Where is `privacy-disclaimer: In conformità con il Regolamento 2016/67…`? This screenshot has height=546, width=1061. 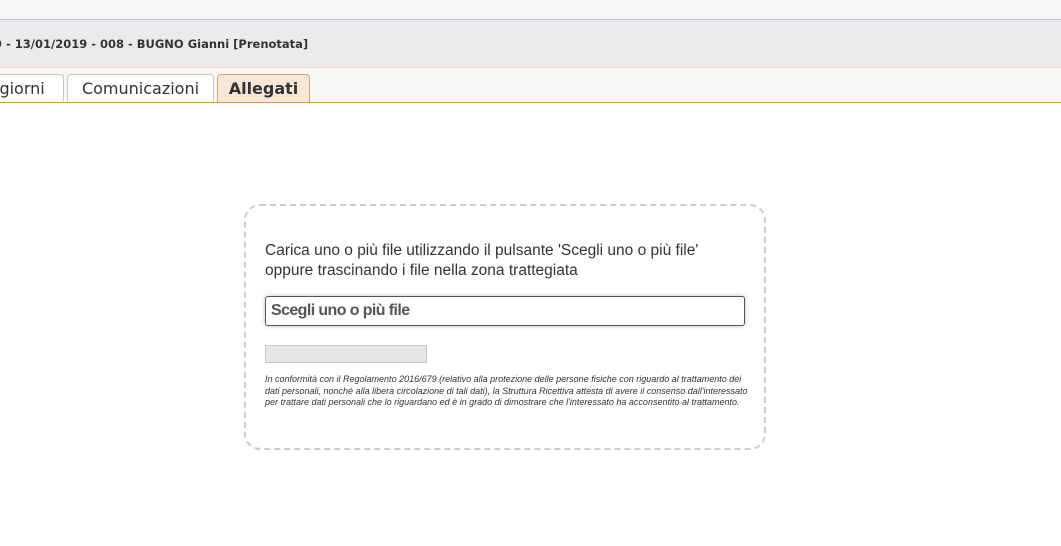
privacy-disclaimer: In conformità con il Regolamento 2016/67… is located at coordinates (506, 390).